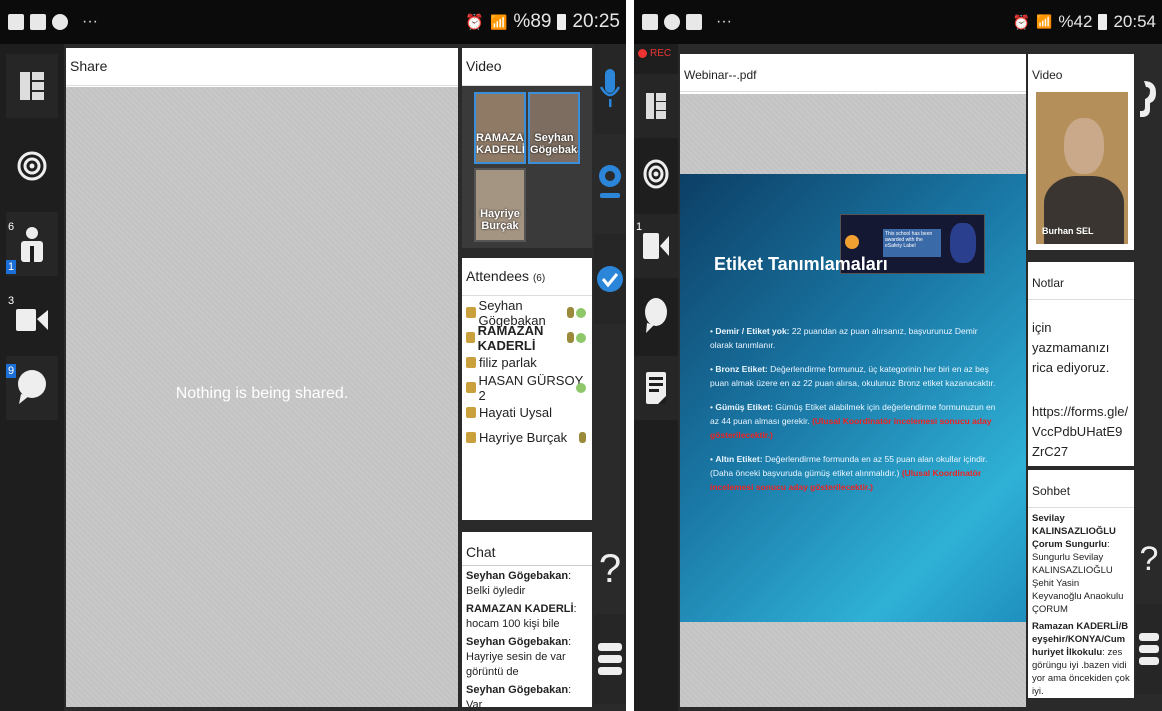 The height and width of the screenshot is (711, 1162). Describe the element at coordinates (90, 21) in the screenshot. I see `more-notifications-icon: ···` at that location.